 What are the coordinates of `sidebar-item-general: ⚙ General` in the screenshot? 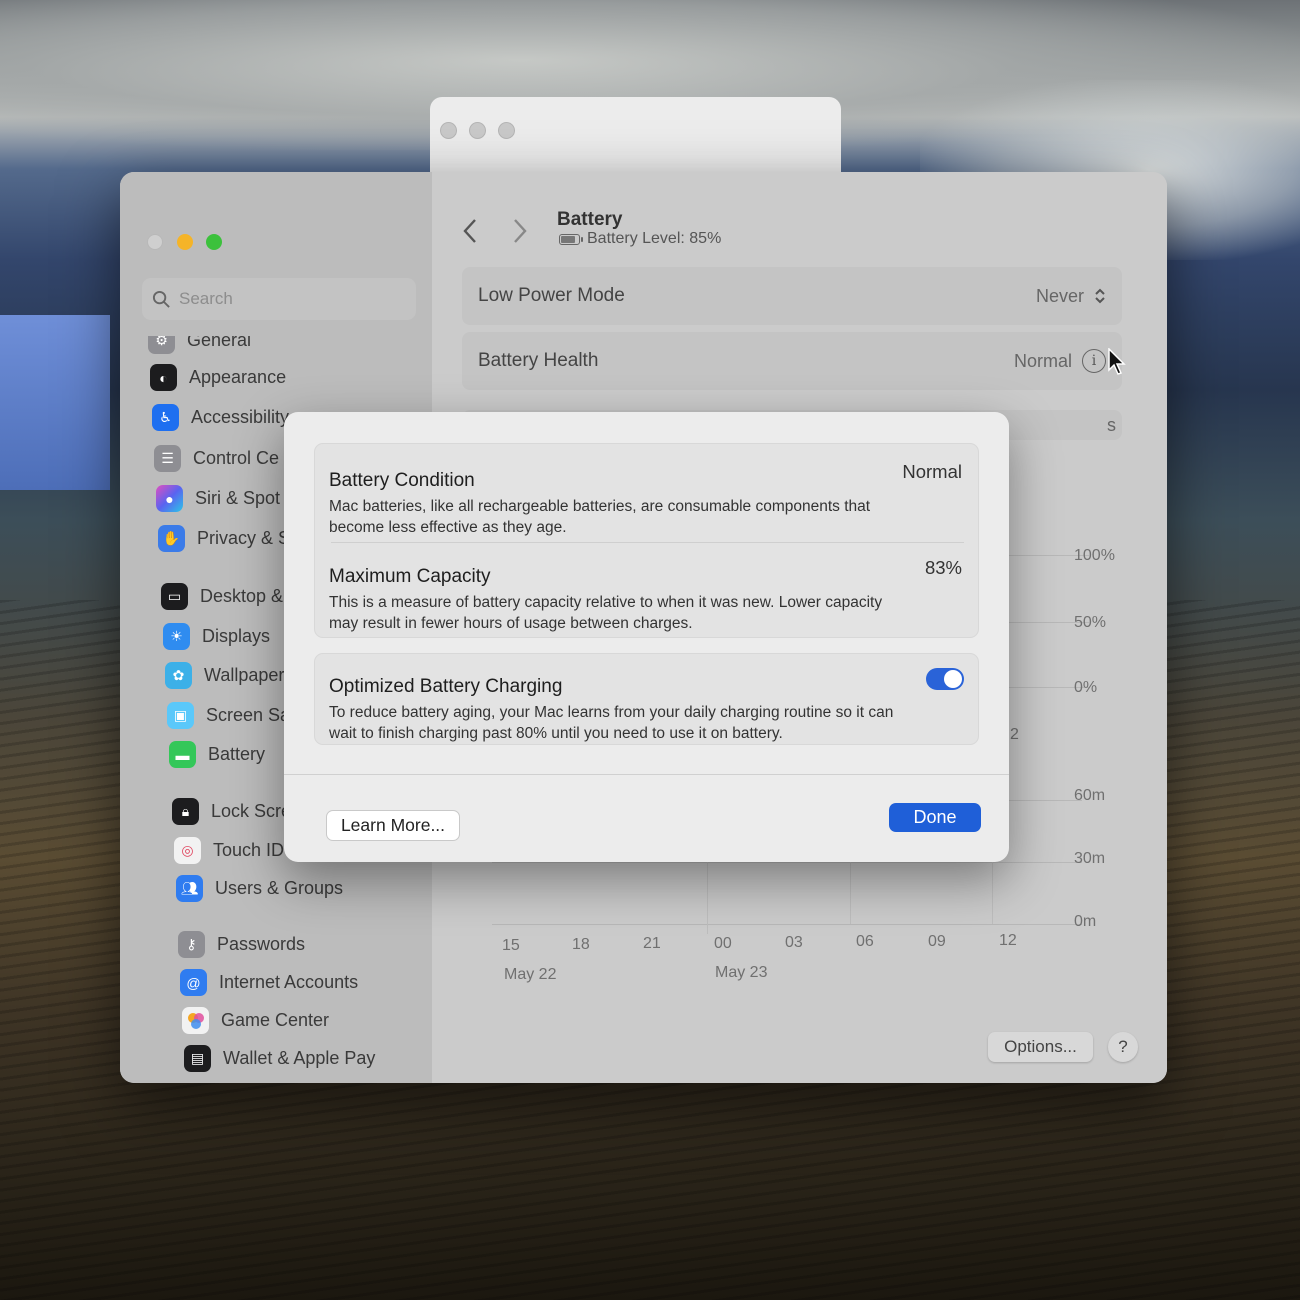 It's located at (199, 345).